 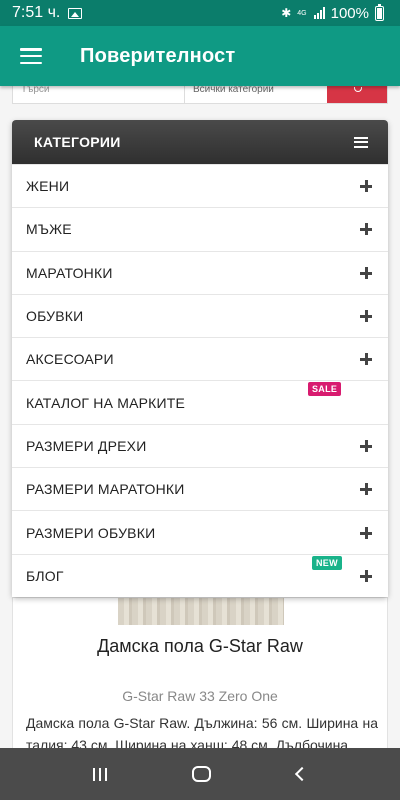 I want to click on categories-title: КАТЕГОРИИ, so click(x=77, y=142).